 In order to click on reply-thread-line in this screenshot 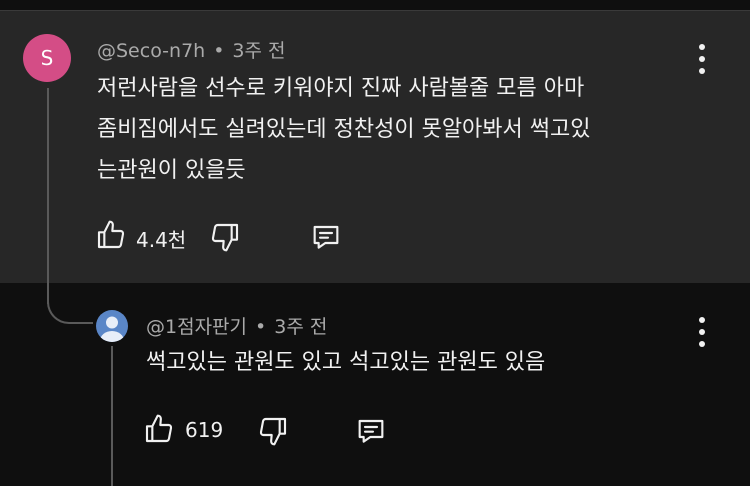, I will do `click(112, 416)`.